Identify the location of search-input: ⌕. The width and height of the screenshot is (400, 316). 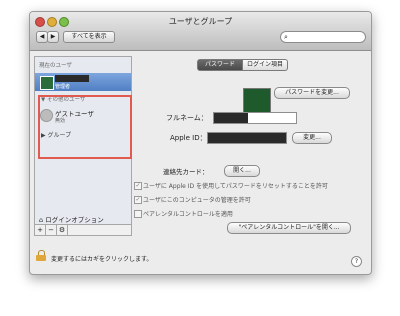
(323, 37).